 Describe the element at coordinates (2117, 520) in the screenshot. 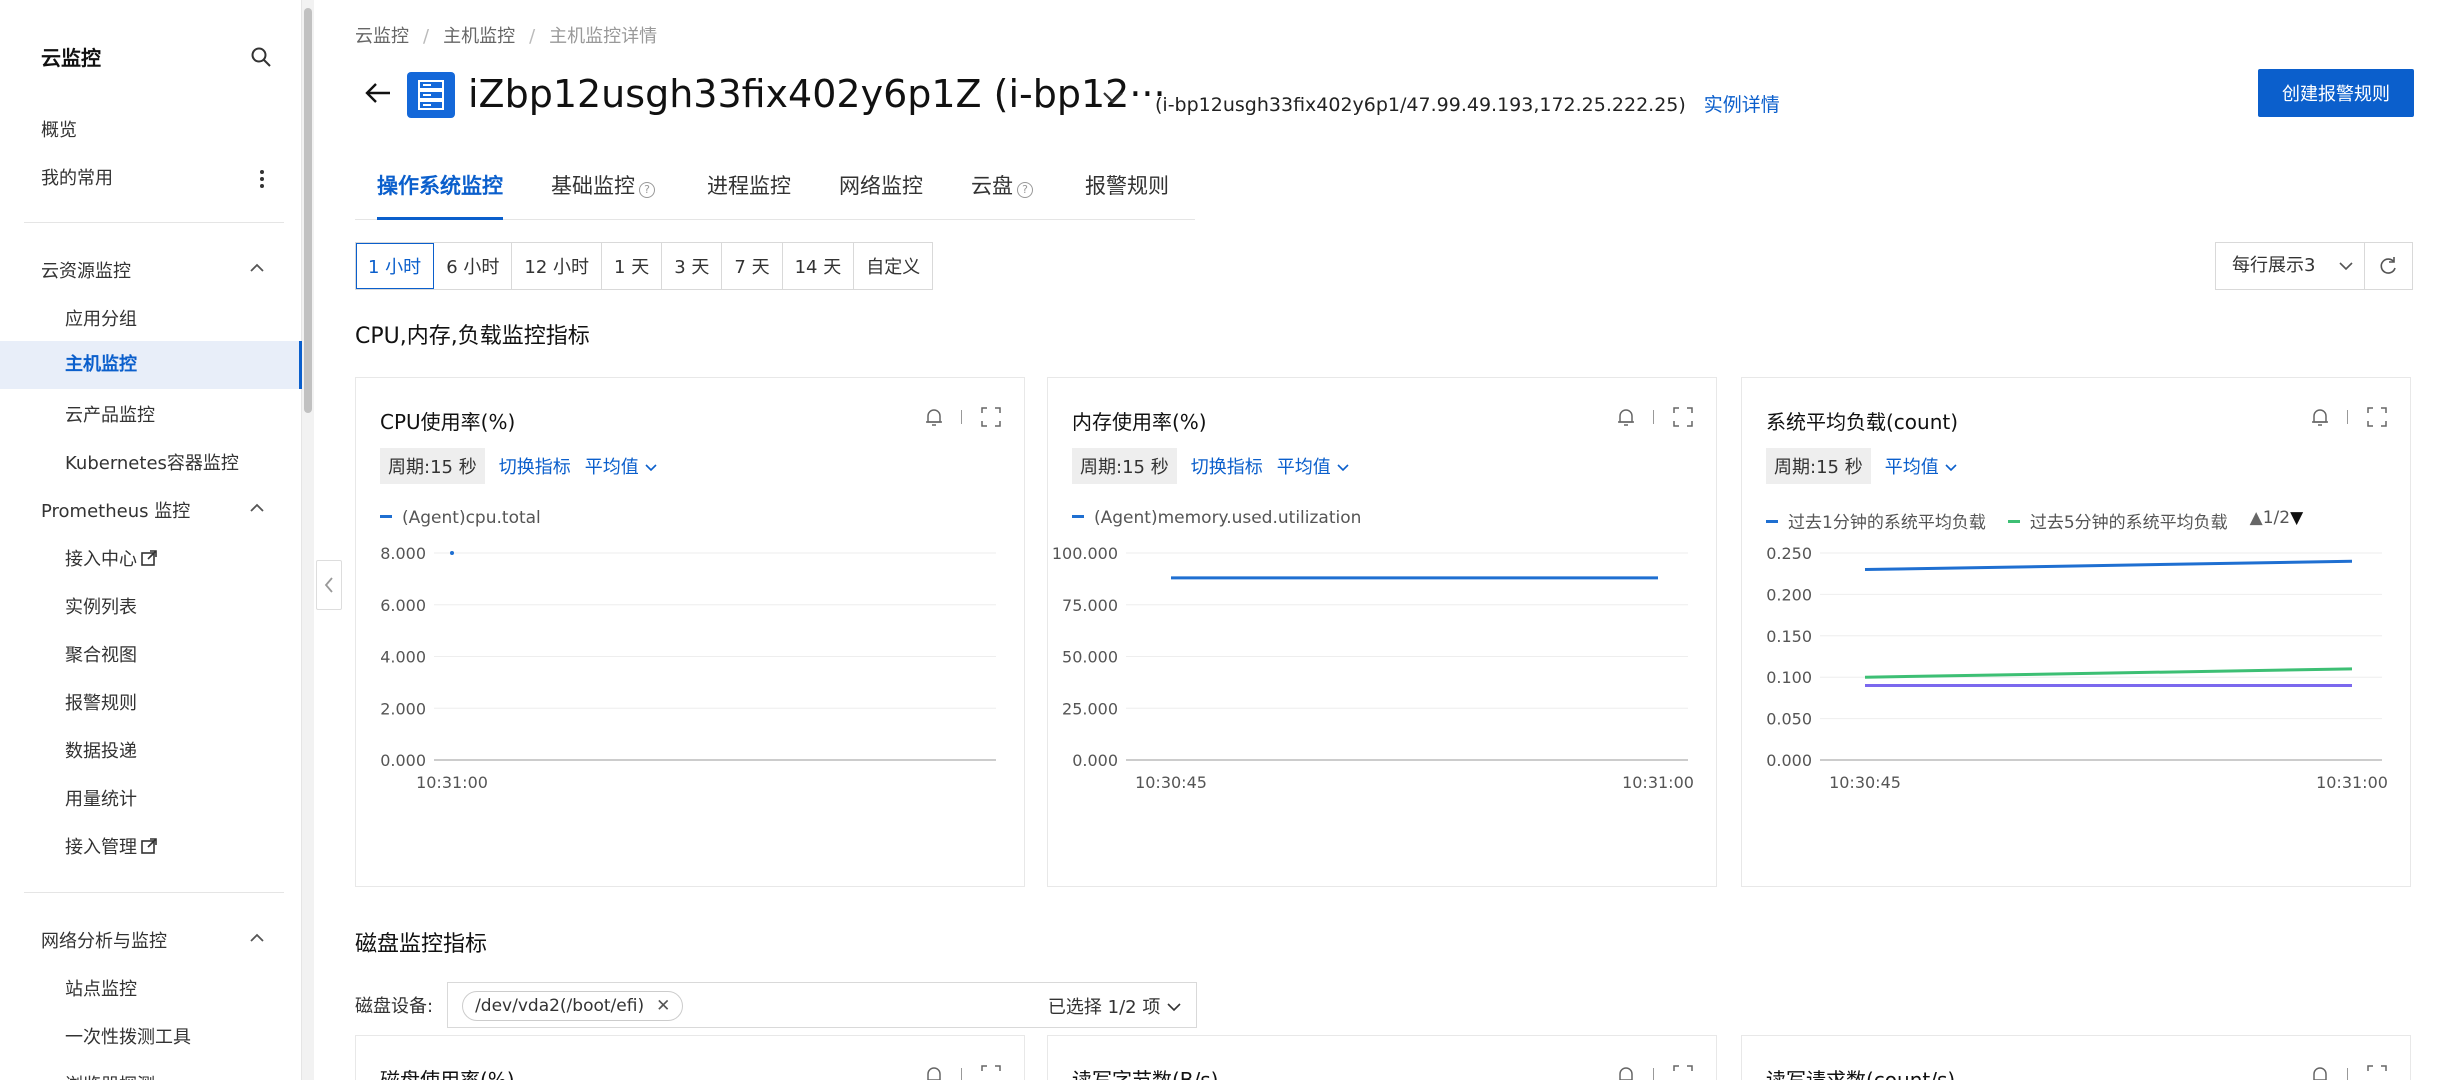

I see `legend-item: 过去5分钟的系统平均负载` at that location.